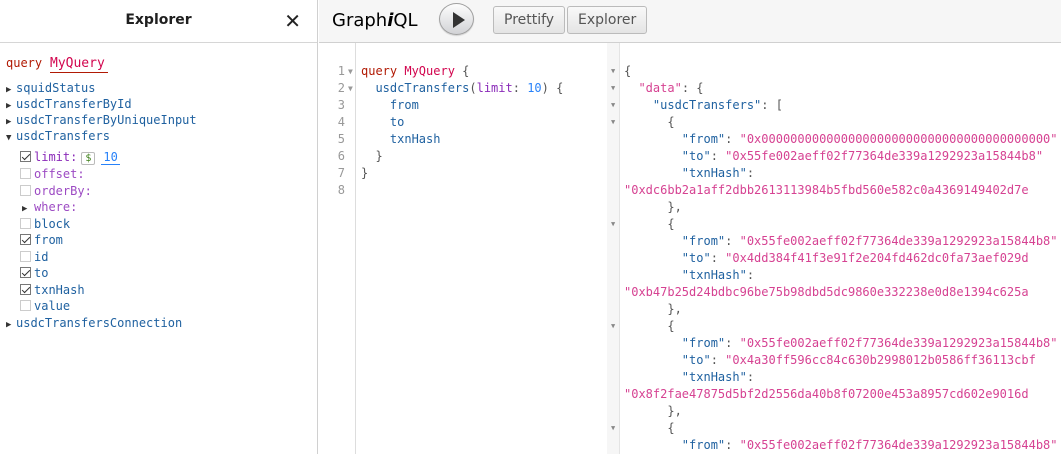 The image size is (1061, 454). Describe the element at coordinates (41, 257) in the screenshot. I see `field-label: id` at that location.